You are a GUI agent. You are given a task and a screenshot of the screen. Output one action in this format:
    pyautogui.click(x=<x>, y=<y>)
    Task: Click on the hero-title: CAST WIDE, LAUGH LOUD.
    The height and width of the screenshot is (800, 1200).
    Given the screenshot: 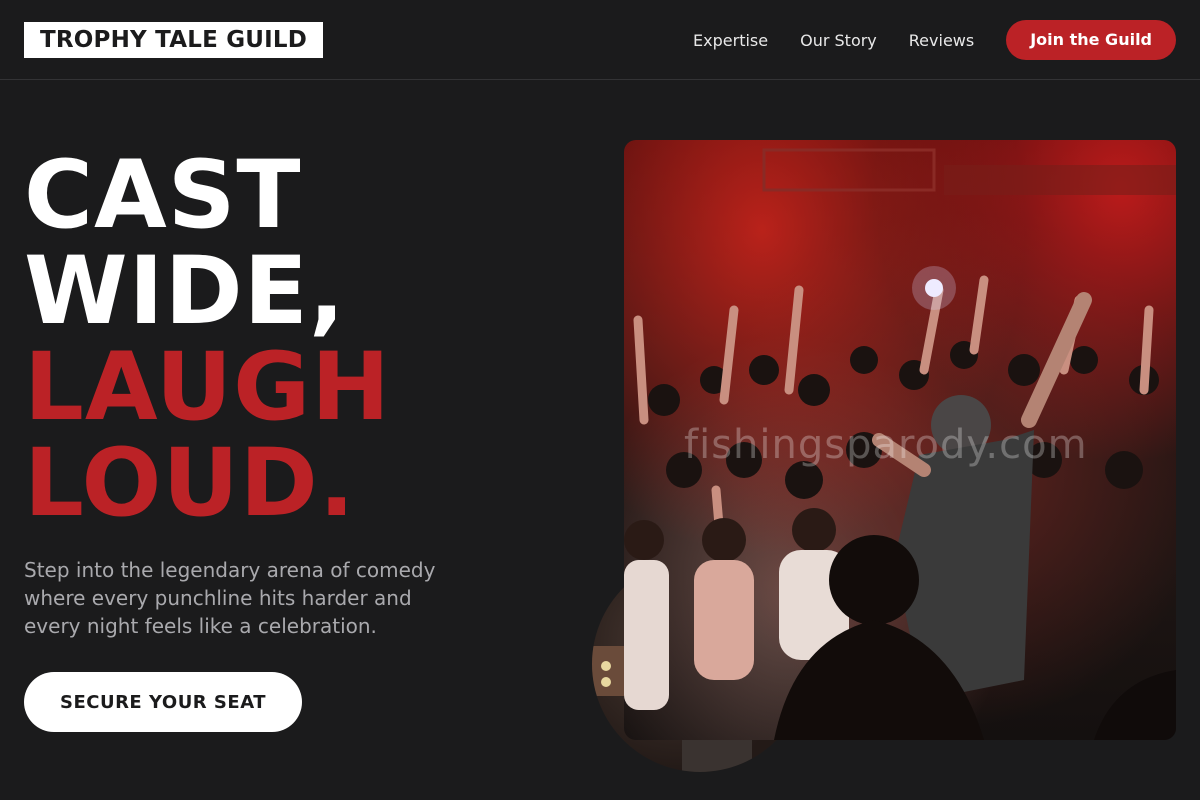 What is the action you would take?
    pyautogui.click(x=207, y=340)
    